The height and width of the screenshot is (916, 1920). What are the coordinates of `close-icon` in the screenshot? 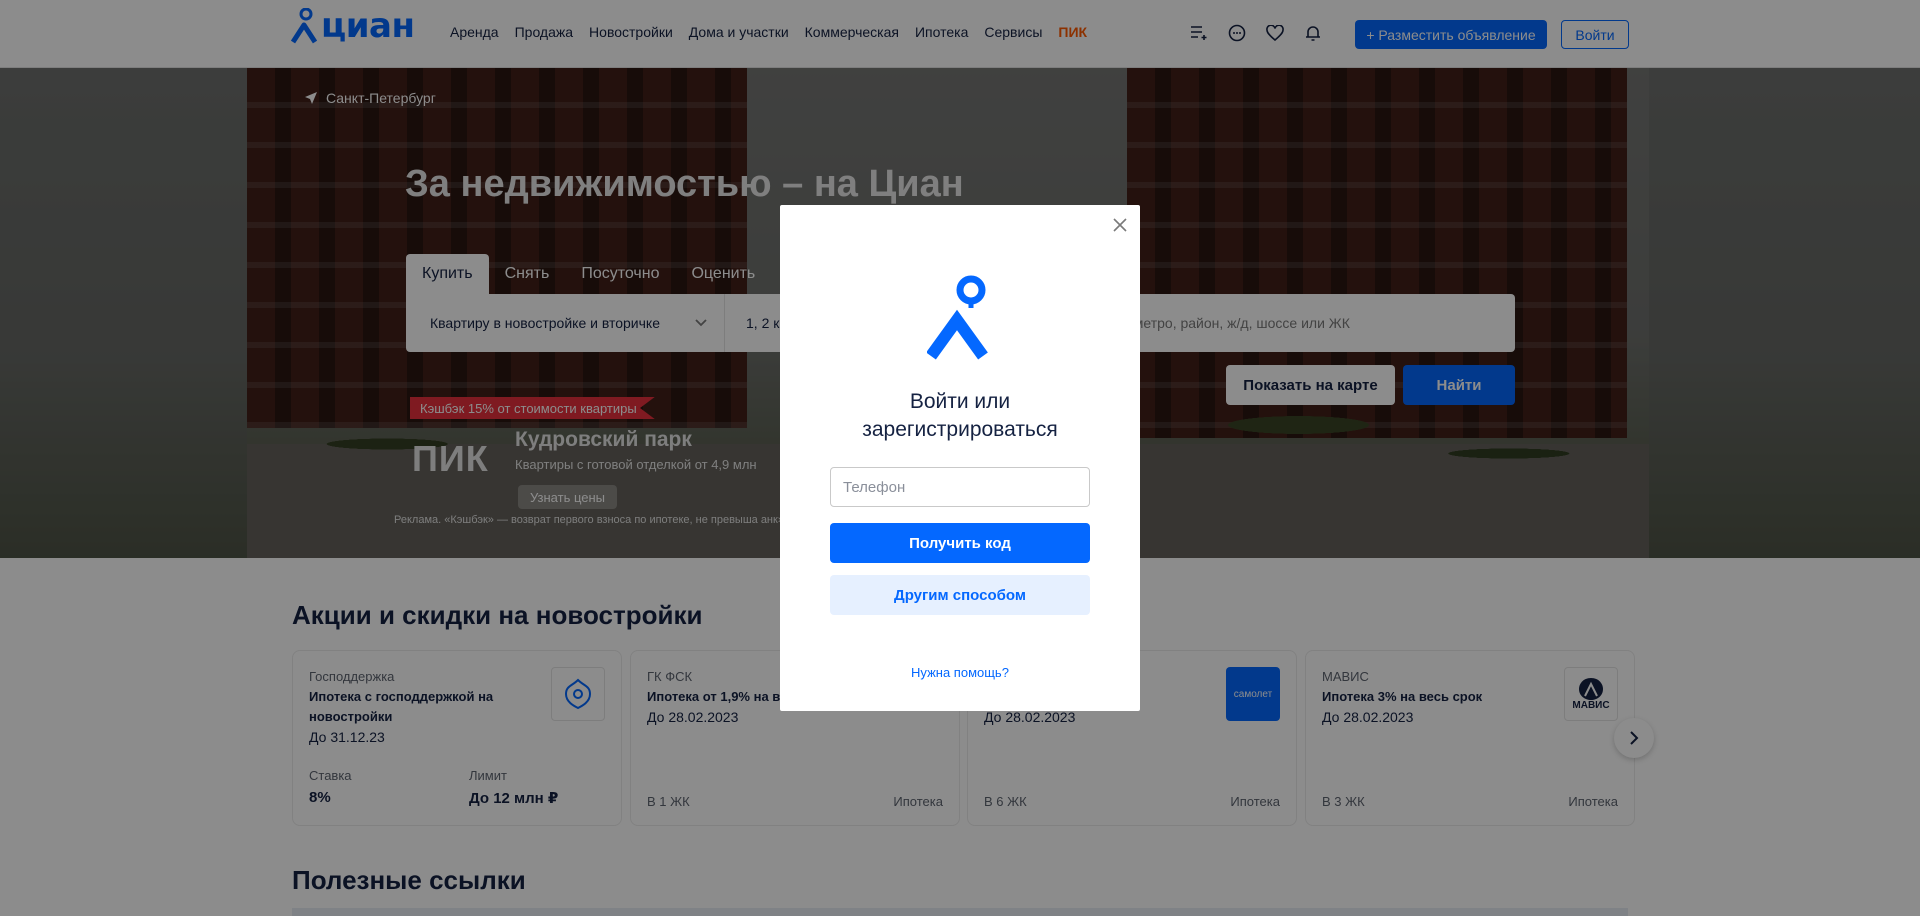 It's located at (1120, 225).